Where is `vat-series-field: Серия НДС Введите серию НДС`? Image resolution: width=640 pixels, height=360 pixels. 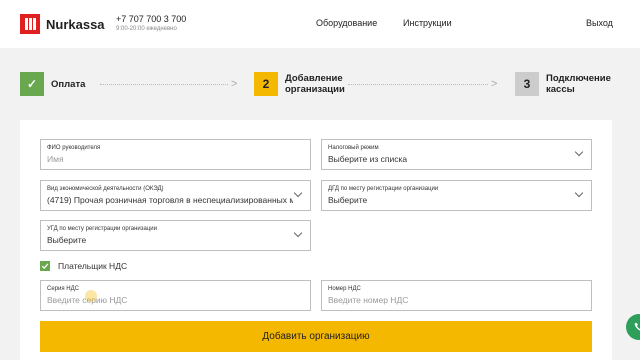 vat-series-field: Серия НДС Введите серию НДС is located at coordinates (175, 295).